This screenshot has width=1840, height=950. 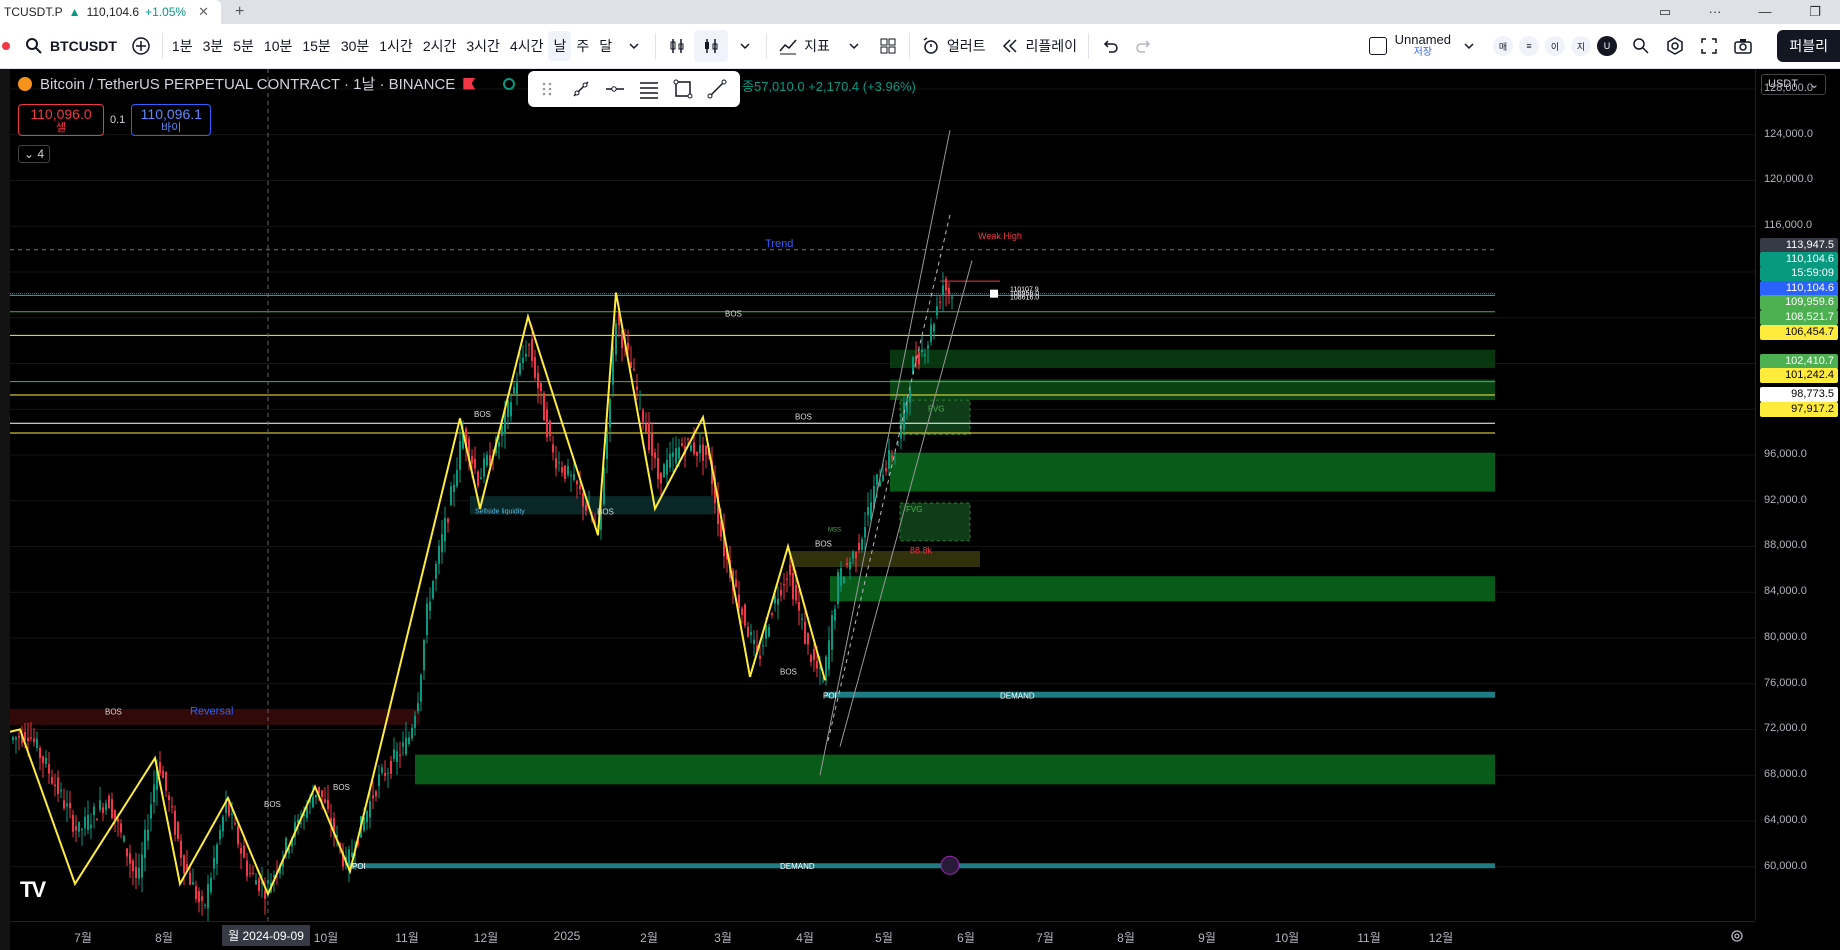 I want to click on fullscreen-button, so click(x=1709, y=46).